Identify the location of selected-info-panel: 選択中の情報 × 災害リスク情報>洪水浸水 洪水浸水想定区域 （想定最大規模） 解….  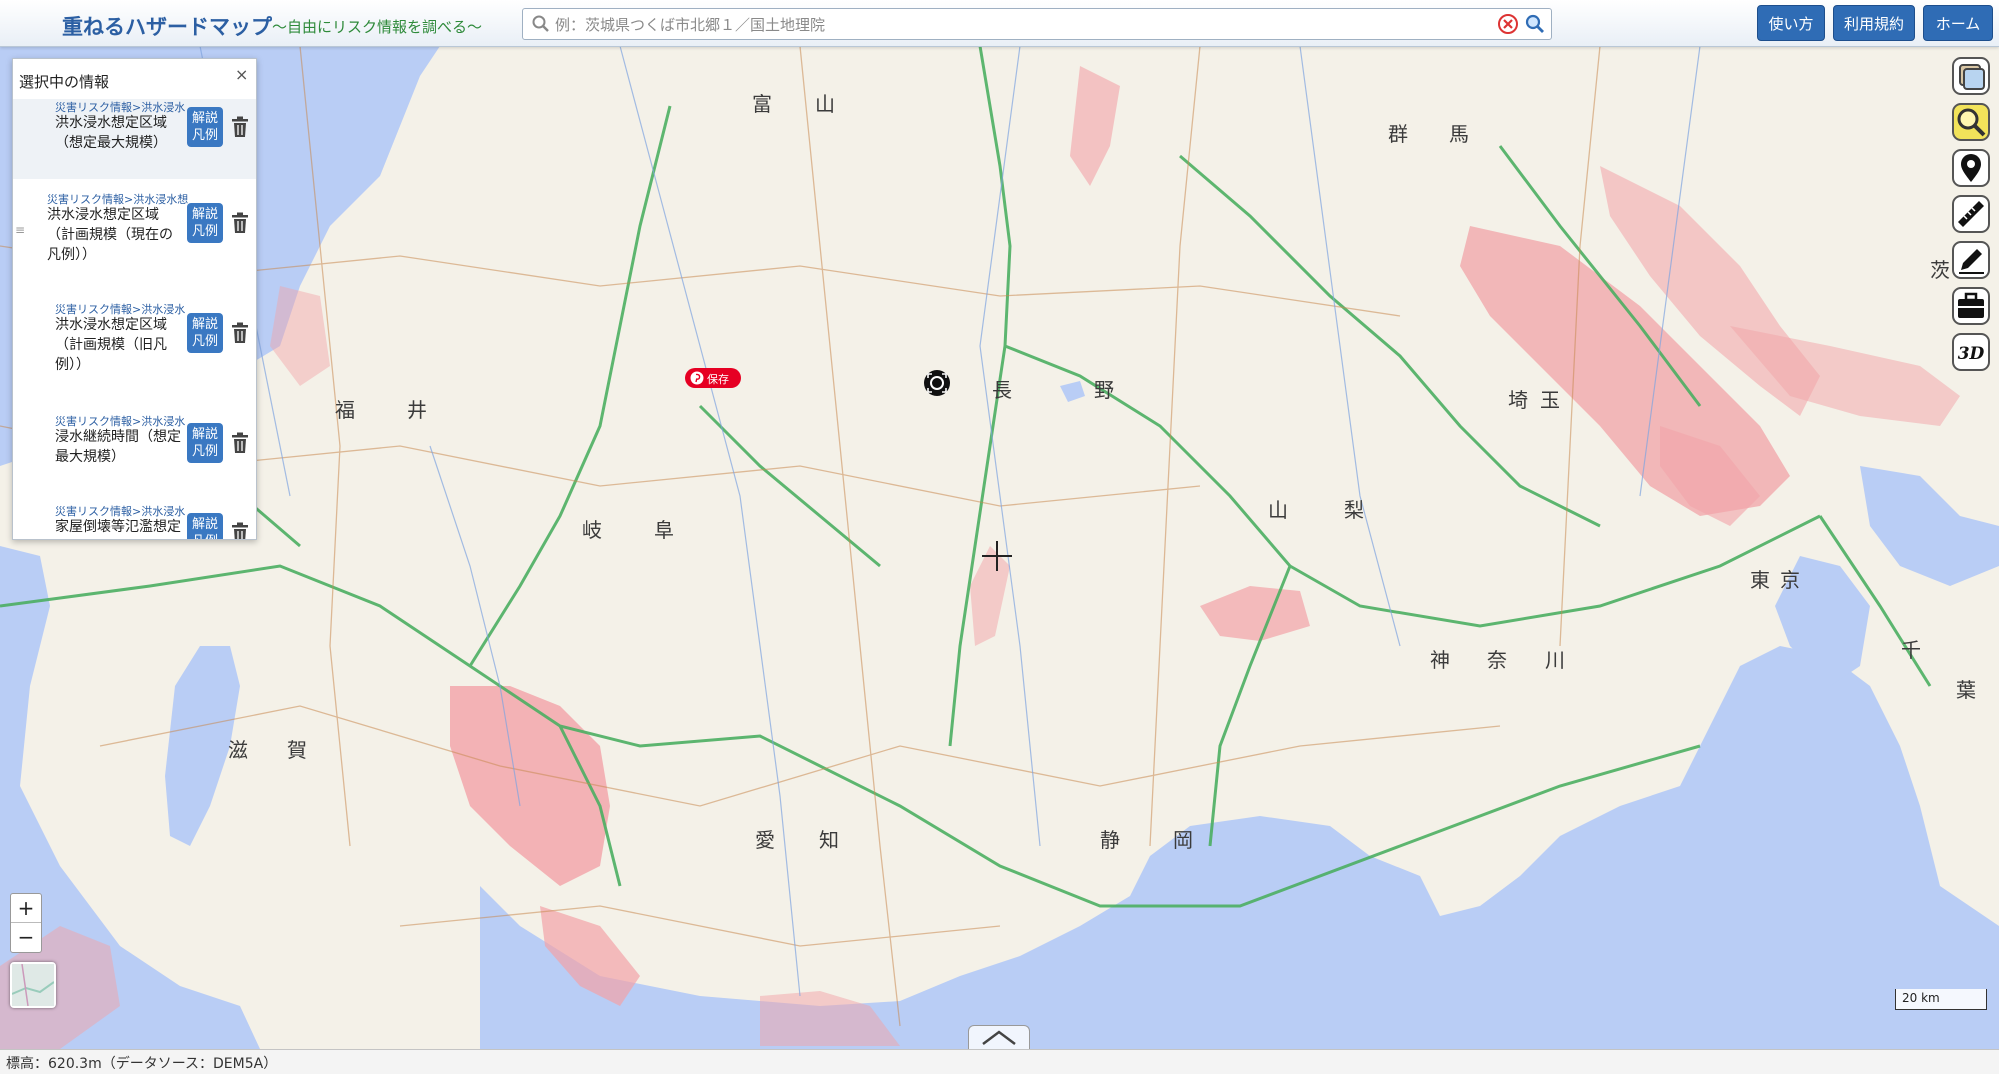
(134, 299).